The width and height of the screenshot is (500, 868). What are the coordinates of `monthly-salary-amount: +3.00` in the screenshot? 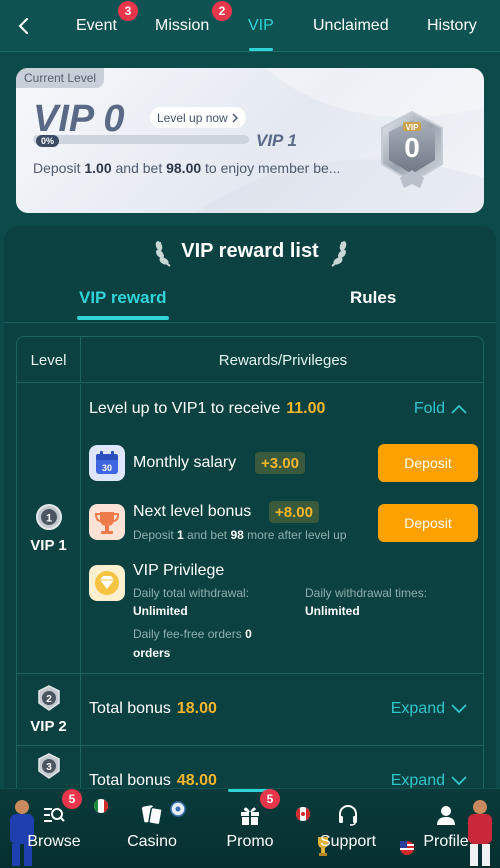 It's located at (280, 463).